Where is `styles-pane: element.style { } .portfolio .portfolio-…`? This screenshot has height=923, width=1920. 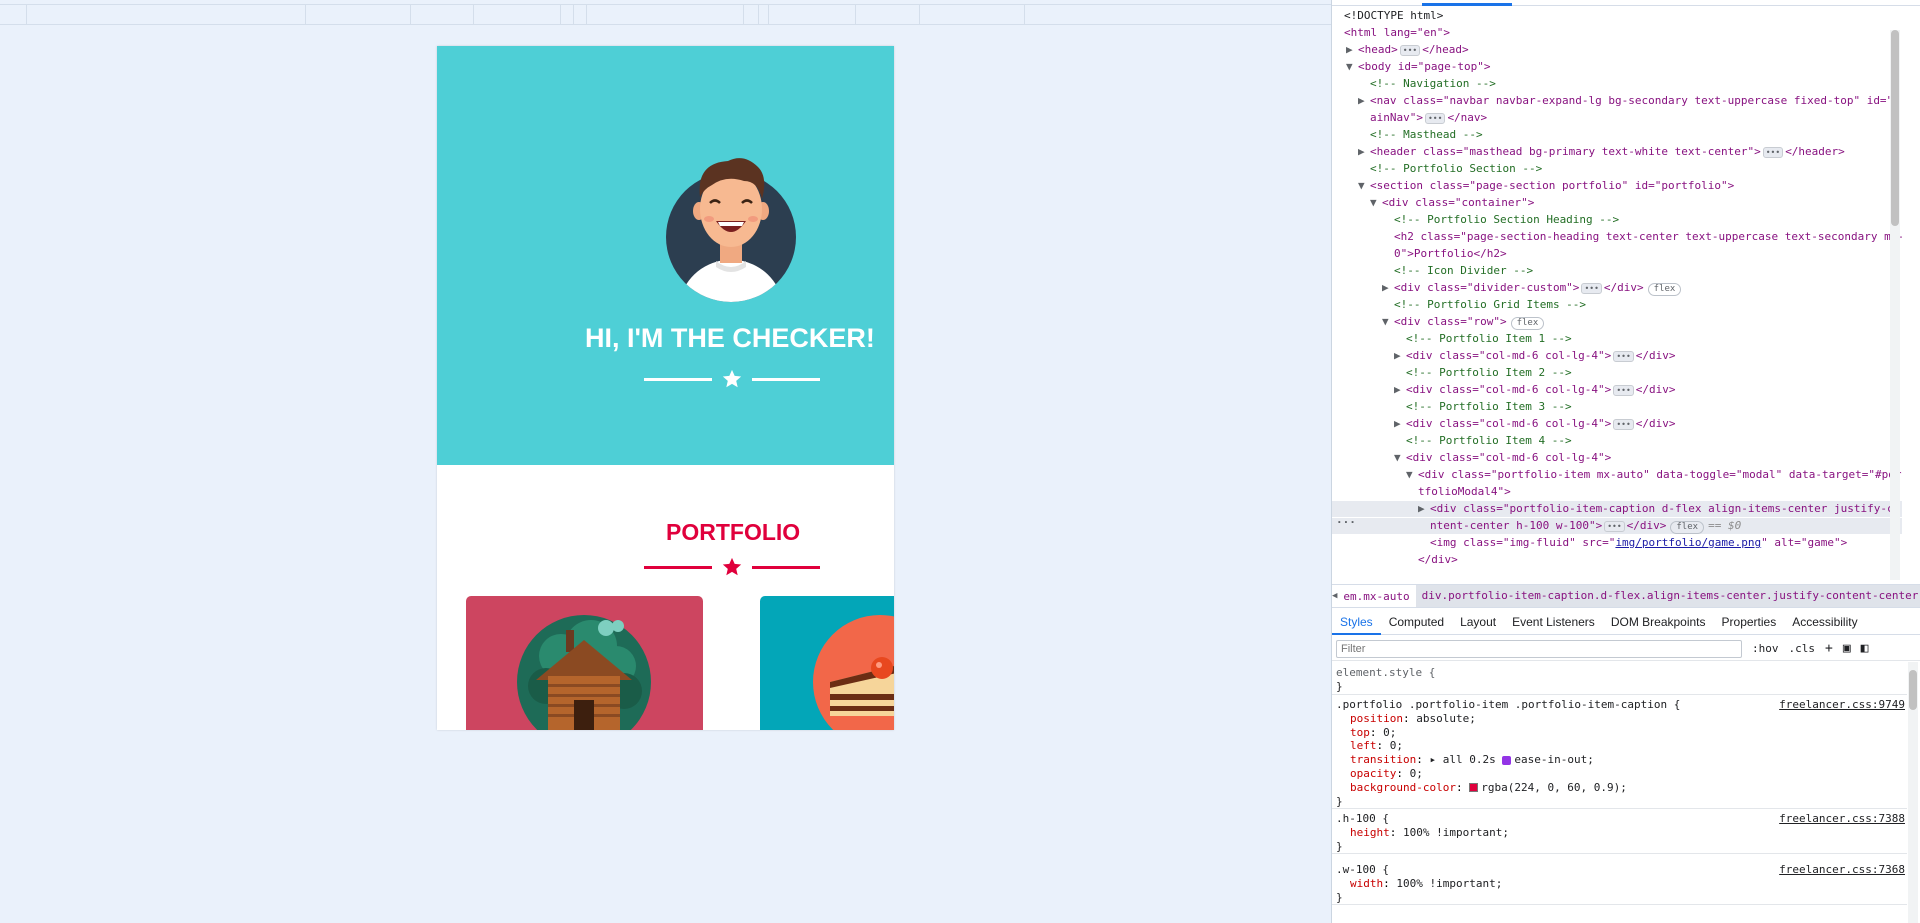
styles-pane: element.style { } .portfolio .portfolio-… is located at coordinates (1619, 792).